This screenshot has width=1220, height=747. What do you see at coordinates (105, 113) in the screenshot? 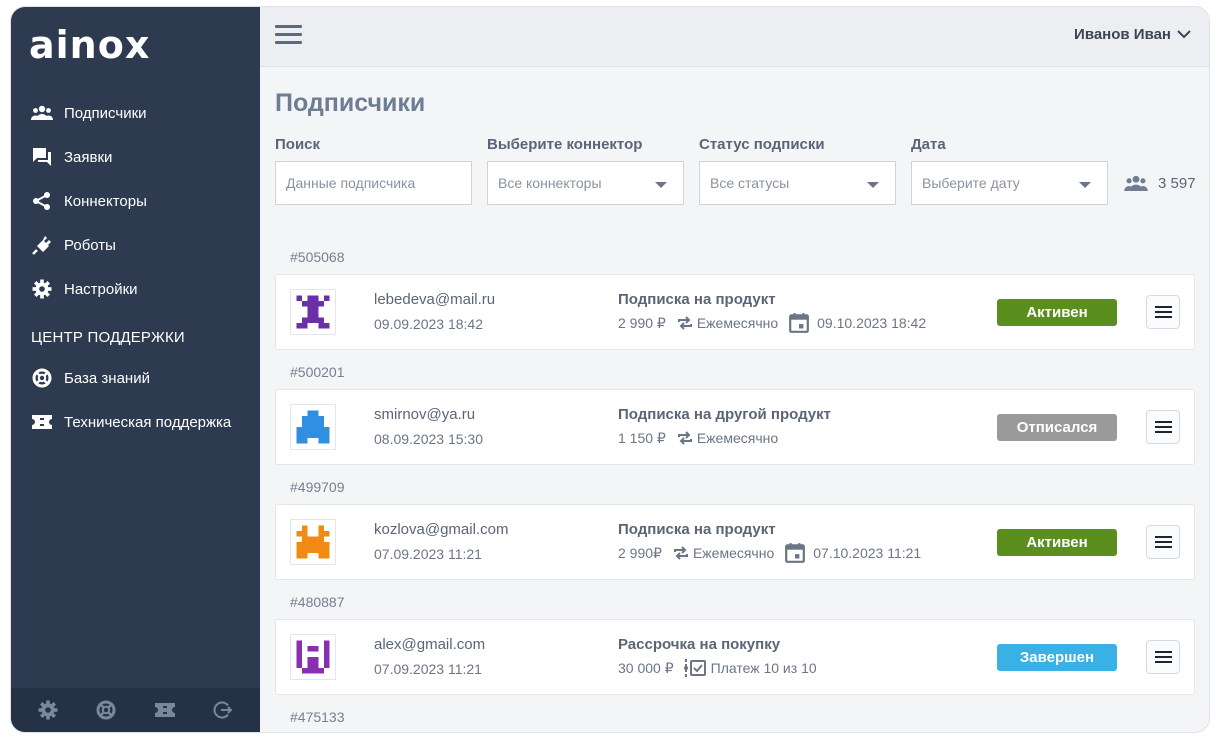
I see `sidebar-item-label: Подписчики` at bounding box center [105, 113].